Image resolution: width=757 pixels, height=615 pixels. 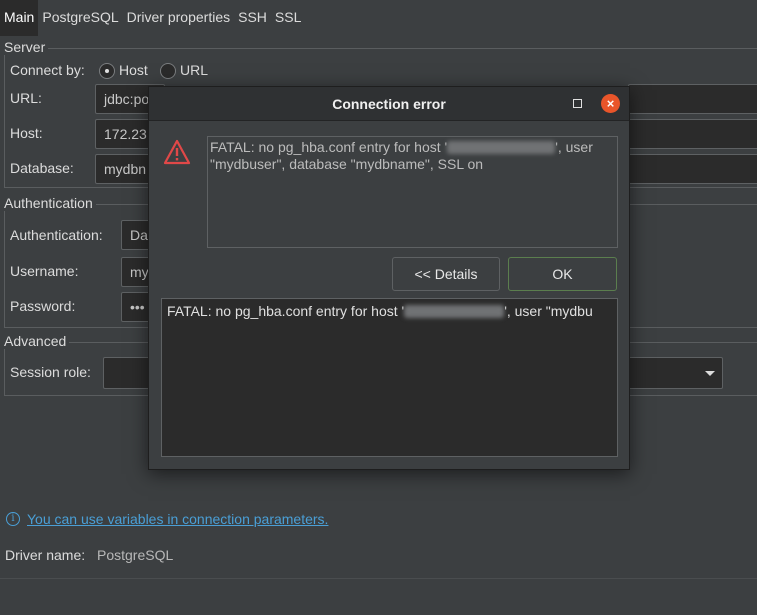 What do you see at coordinates (56, 235) in the screenshot?
I see `authentication-label: Authentication:` at bounding box center [56, 235].